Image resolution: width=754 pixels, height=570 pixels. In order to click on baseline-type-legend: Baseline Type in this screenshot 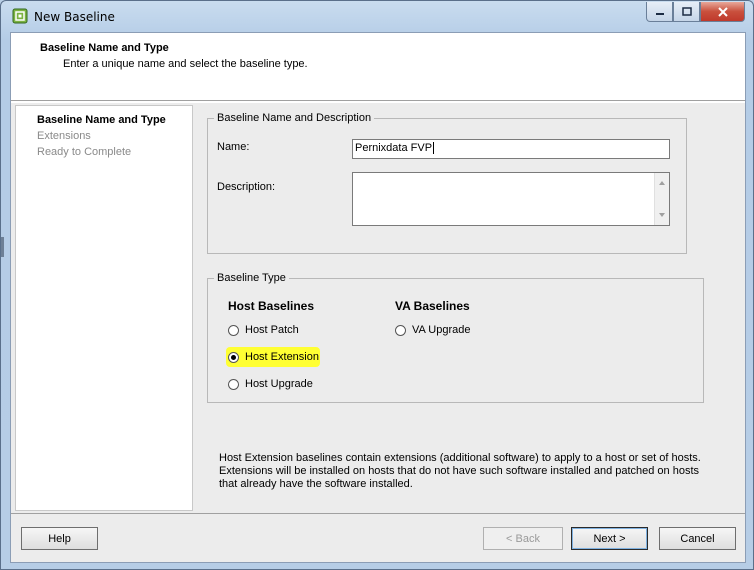, I will do `click(251, 278)`.